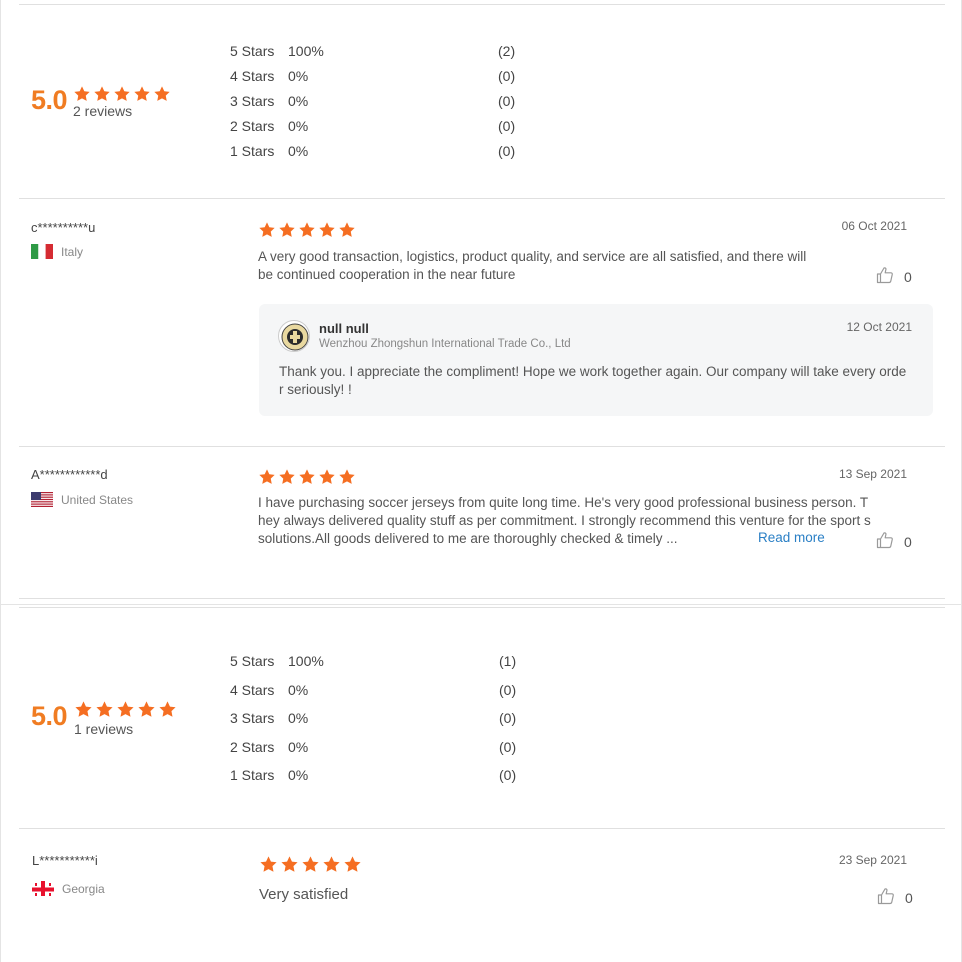 This screenshot has height=962, width=962. Describe the element at coordinates (791, 537) in the screenshot. I see `read-more-link: Read more` at that location.